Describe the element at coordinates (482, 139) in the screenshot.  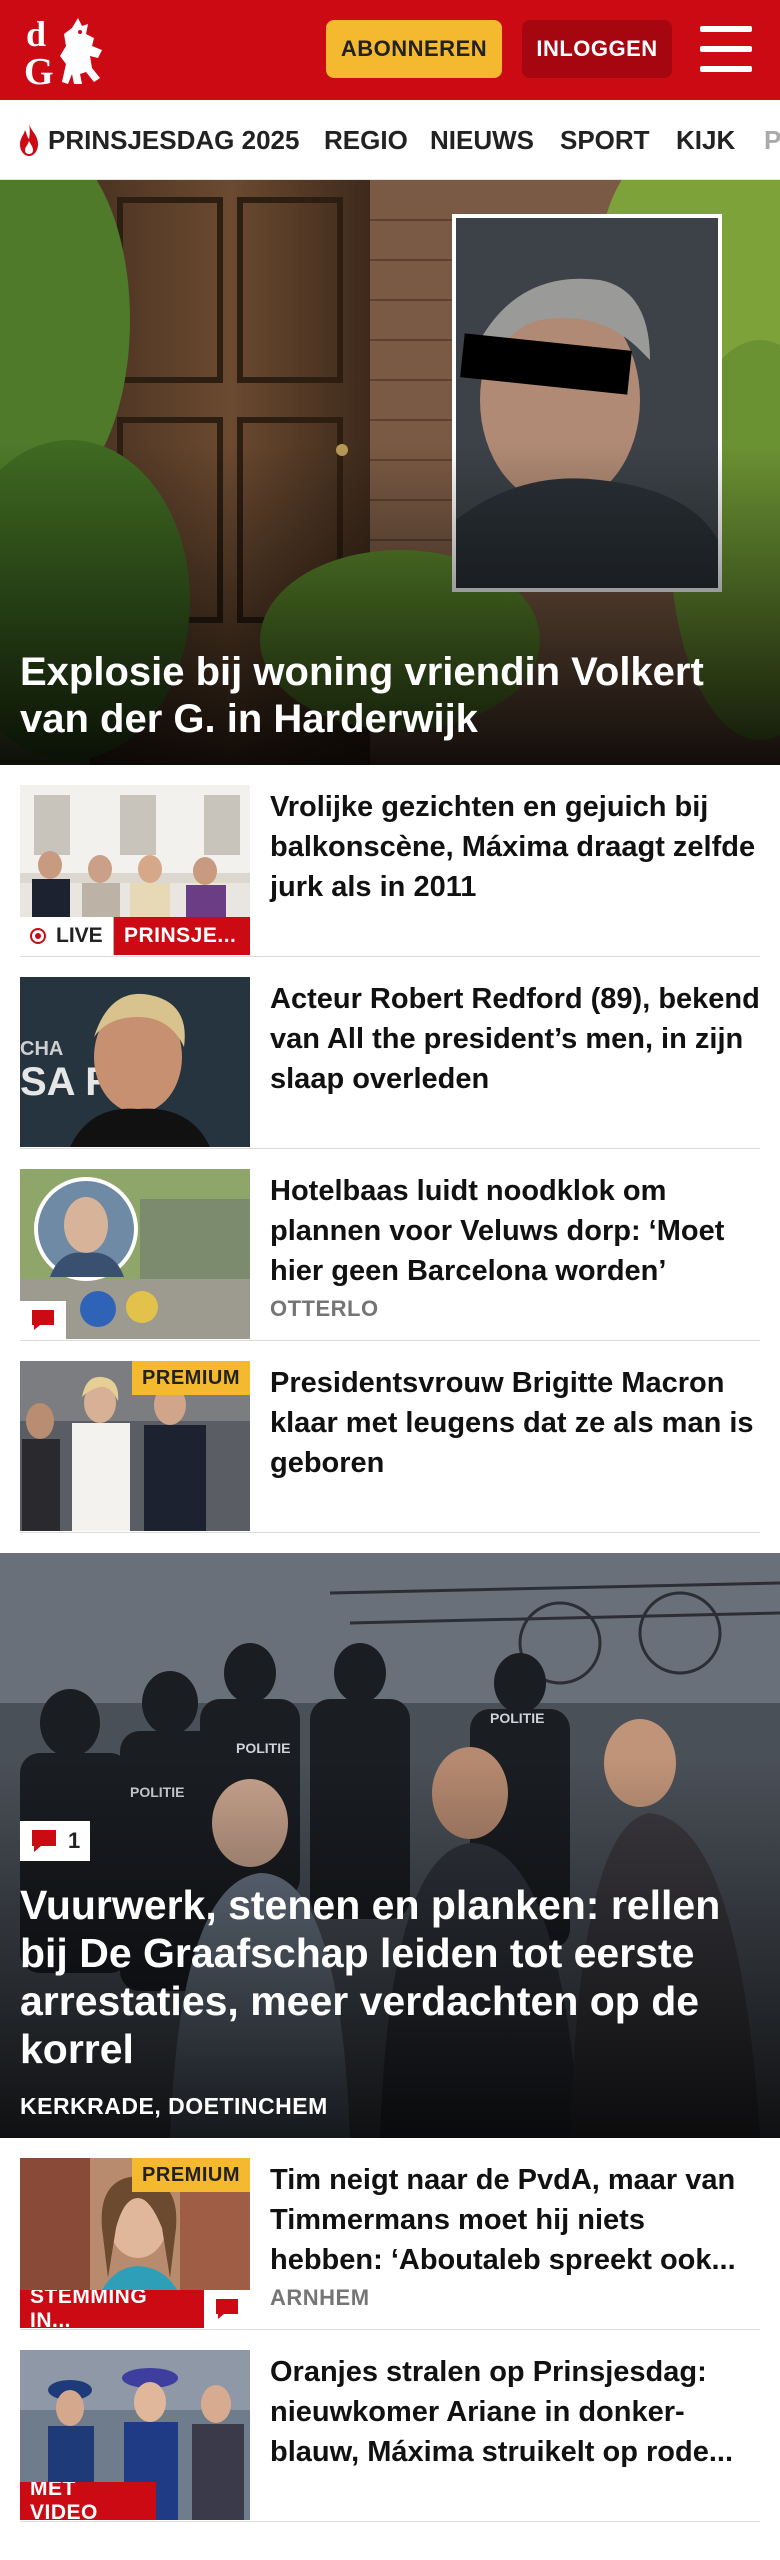
I see `nav-item-nieuws: NIEUWS` at that location.